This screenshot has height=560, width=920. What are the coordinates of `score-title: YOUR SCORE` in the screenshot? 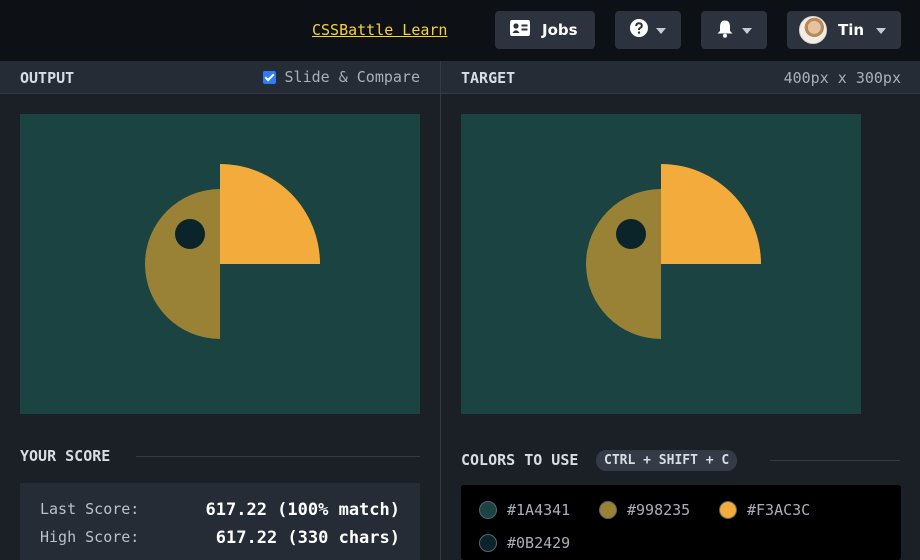 It's located at (65, 456).